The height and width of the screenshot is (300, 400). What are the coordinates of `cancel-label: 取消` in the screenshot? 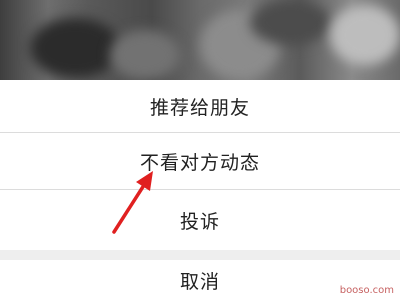 It's located at (199, 281).